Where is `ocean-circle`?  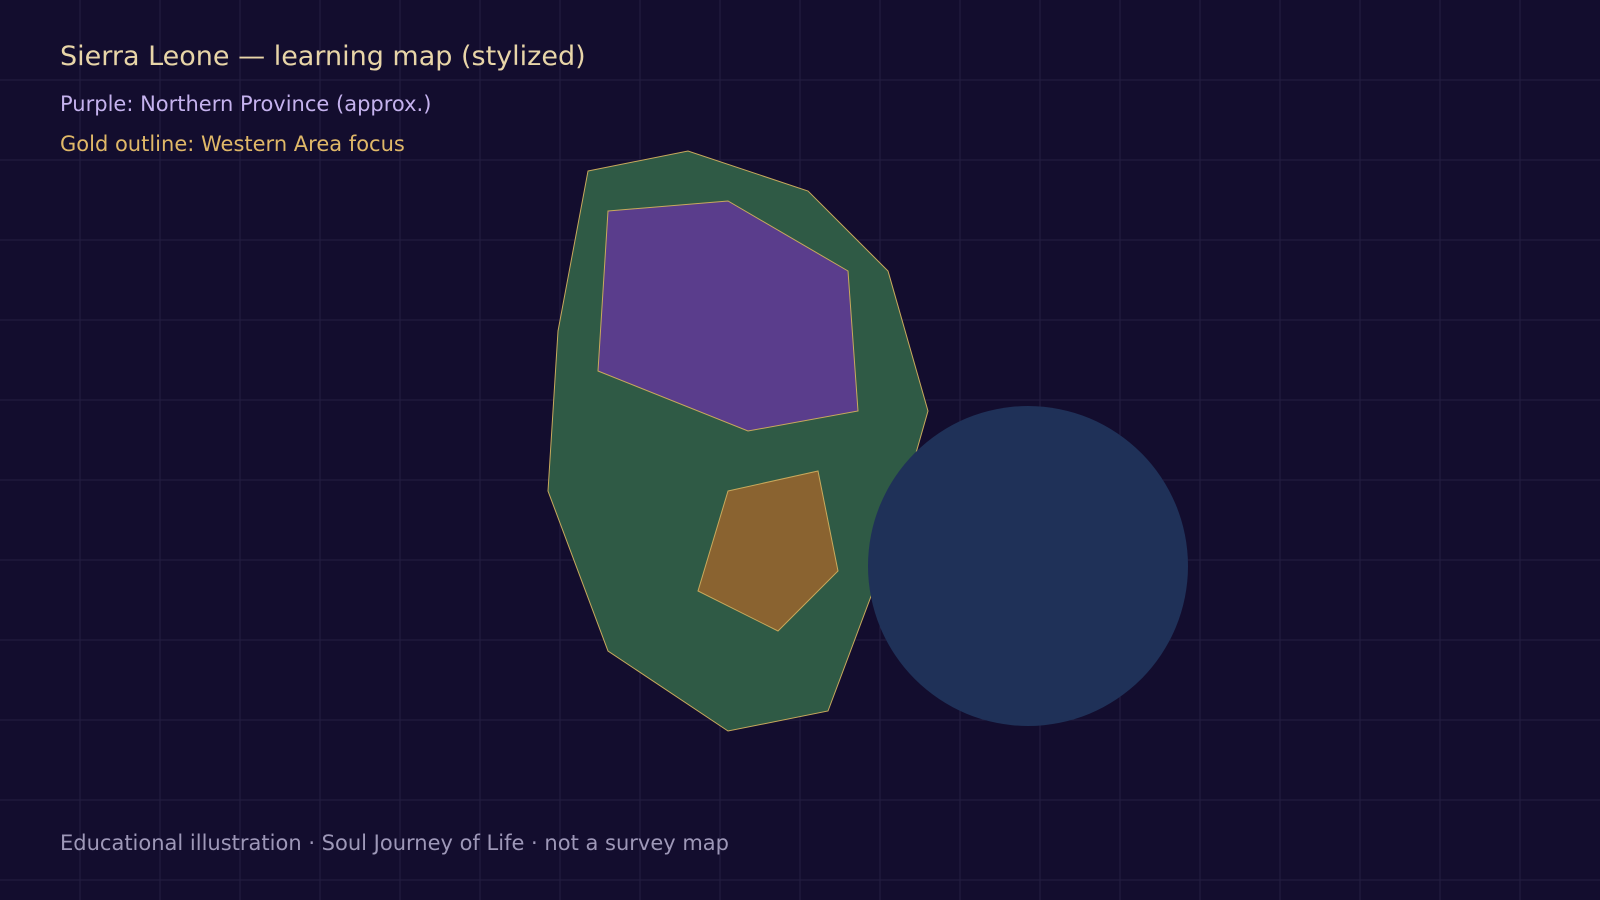 ocean-circle is located at coordinates (1028, 566).